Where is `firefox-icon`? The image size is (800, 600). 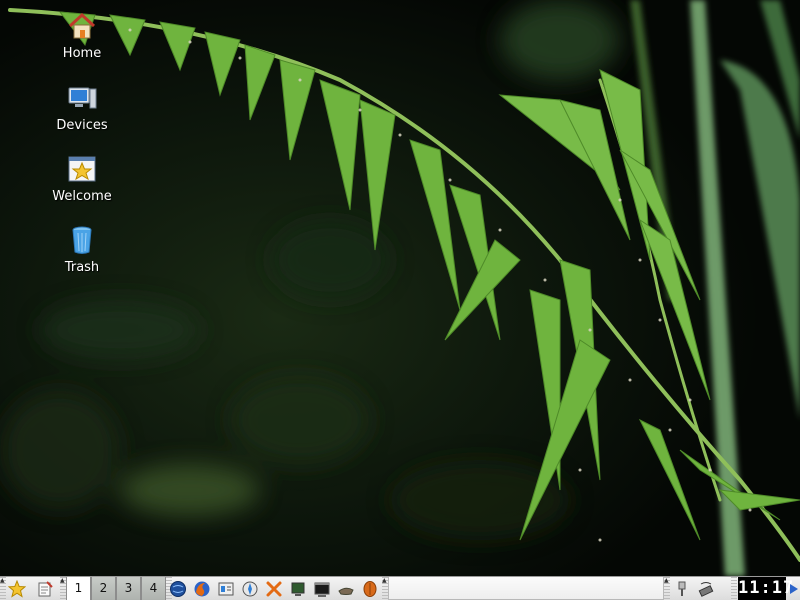
firefox-icon is located at coordinates (202, 588).